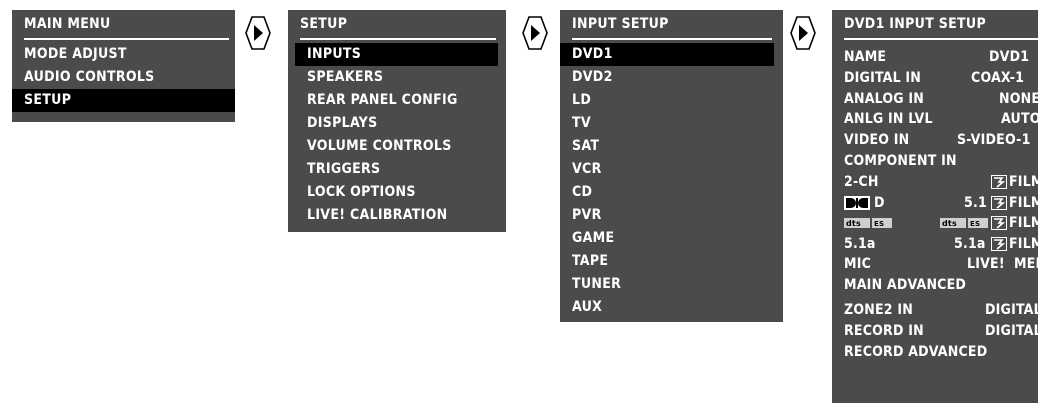  I want to click on setting-row-digital-in: DIGITAL IN COAX-1, so click(941, 78).